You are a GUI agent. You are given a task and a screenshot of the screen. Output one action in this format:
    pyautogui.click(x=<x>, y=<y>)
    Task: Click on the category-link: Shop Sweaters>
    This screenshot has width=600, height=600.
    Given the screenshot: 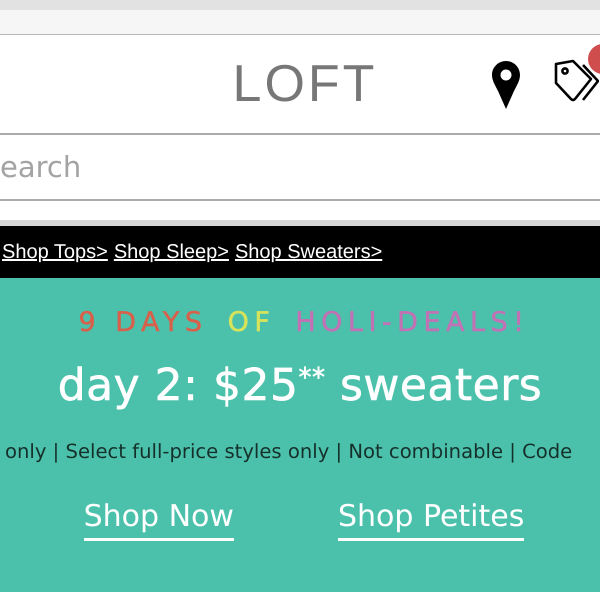 What is the action you would take?
    pyautogui.click(x=308, y=252)
    